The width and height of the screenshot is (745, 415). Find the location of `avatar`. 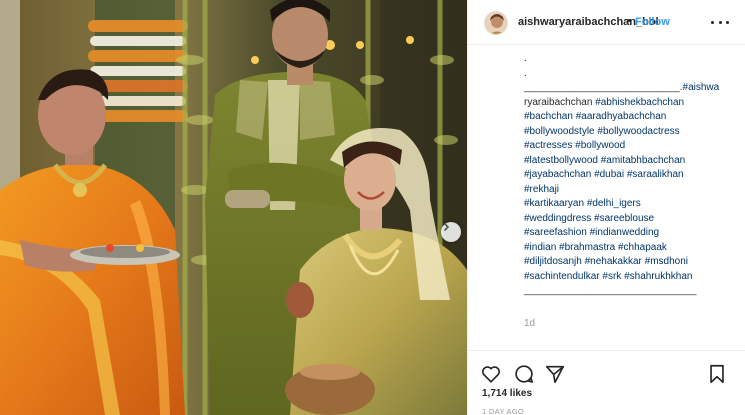

avatar is located at coordinates (496, 23).